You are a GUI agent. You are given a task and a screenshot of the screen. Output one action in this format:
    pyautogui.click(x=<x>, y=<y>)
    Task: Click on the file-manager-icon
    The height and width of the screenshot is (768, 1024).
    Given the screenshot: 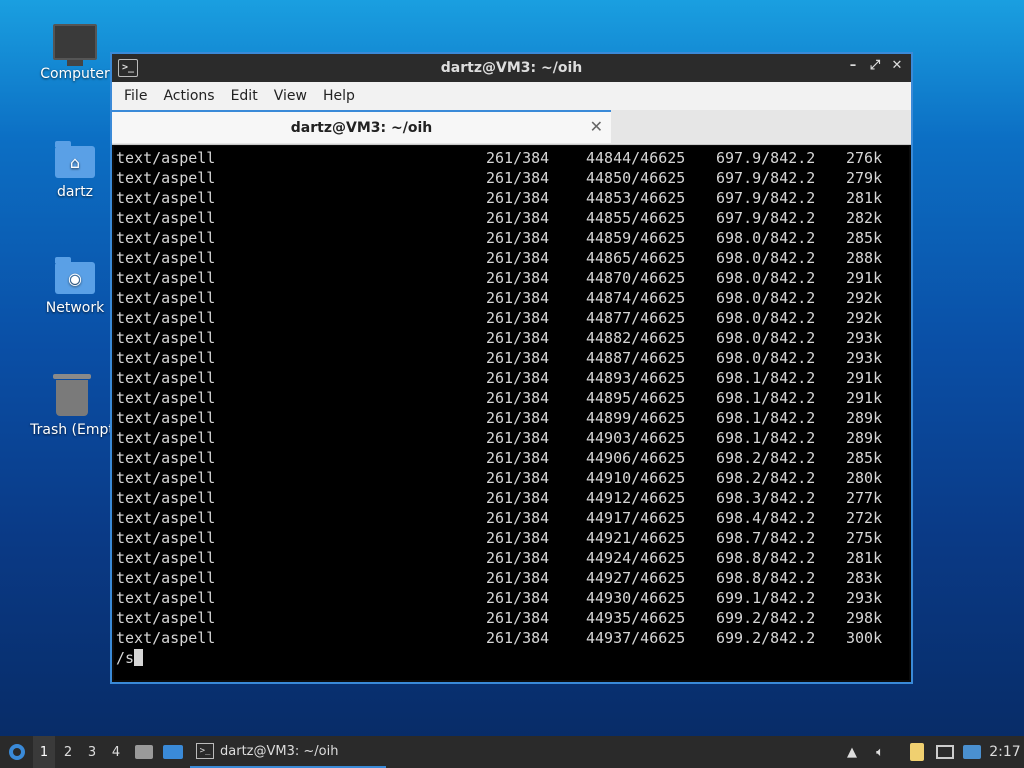 What is the action you would take?
    pyautogui.click(x=144, y=752)
    